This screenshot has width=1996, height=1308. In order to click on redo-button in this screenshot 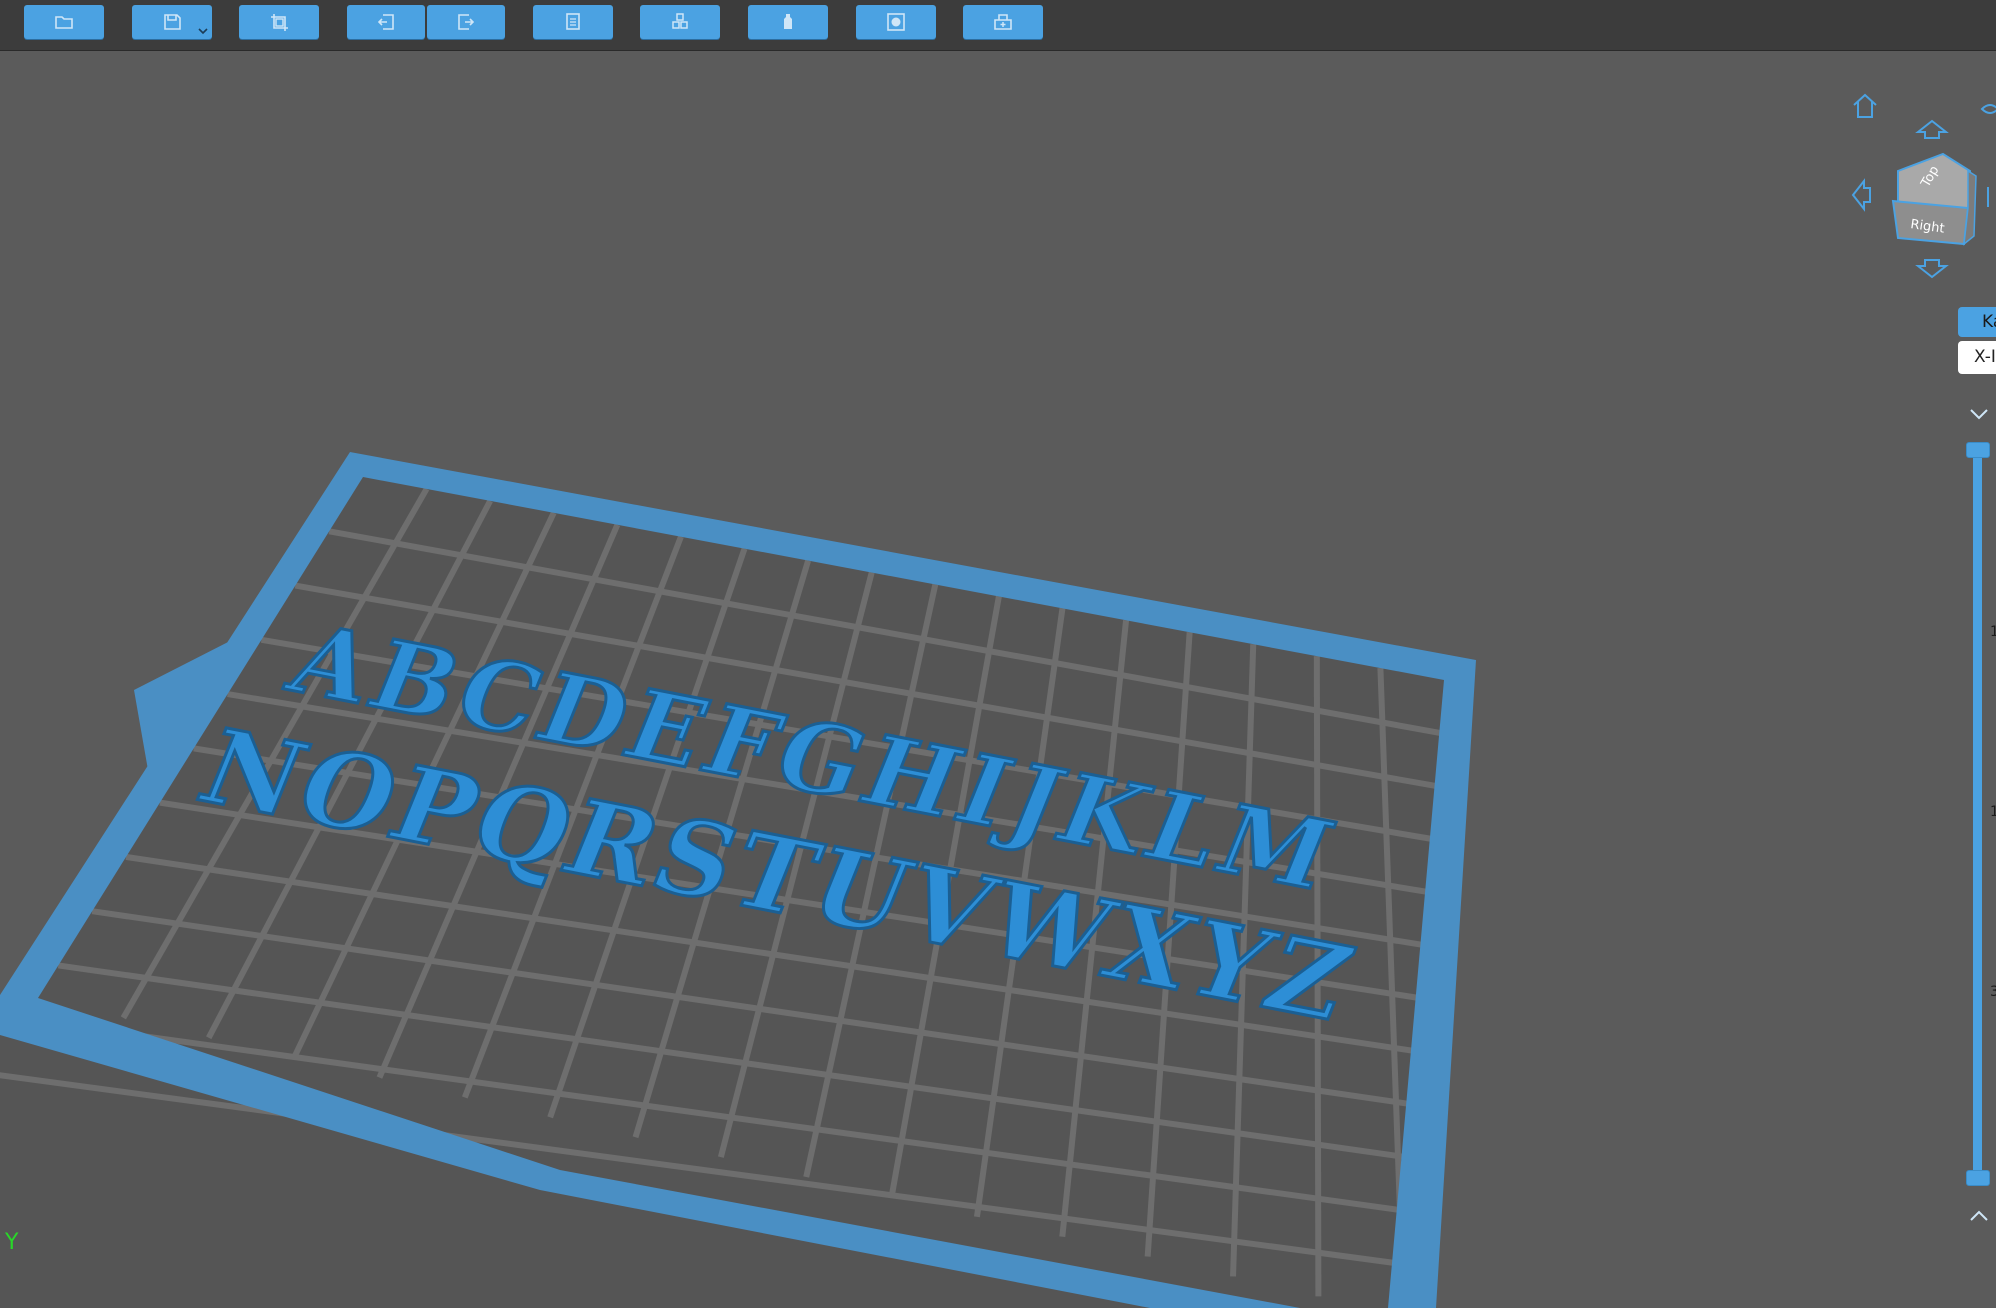, I will do `click(466, 22)`.